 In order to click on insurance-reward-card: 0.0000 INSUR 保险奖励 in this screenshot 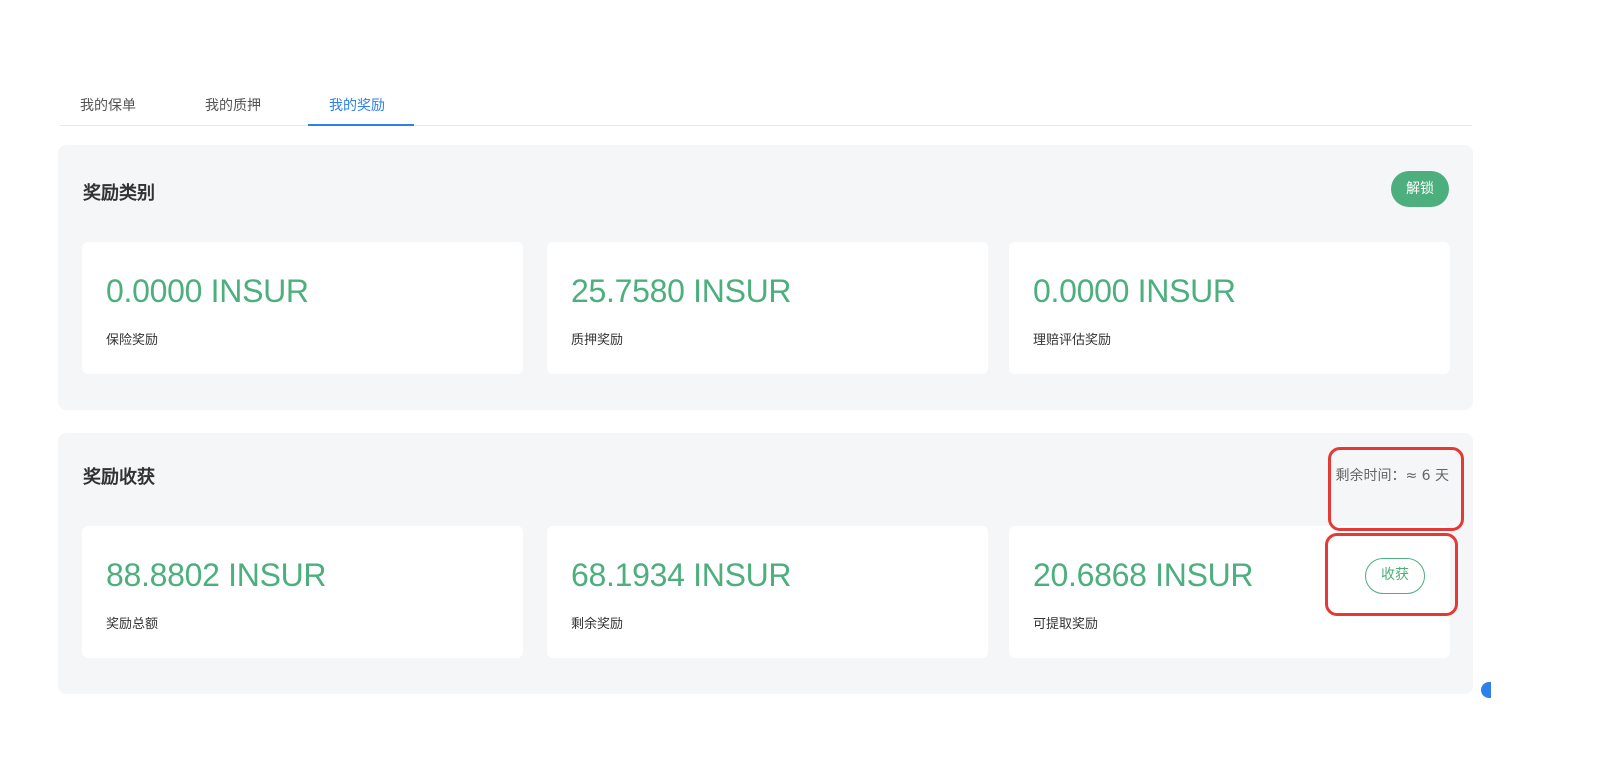, I will do `click(302, 308)`.